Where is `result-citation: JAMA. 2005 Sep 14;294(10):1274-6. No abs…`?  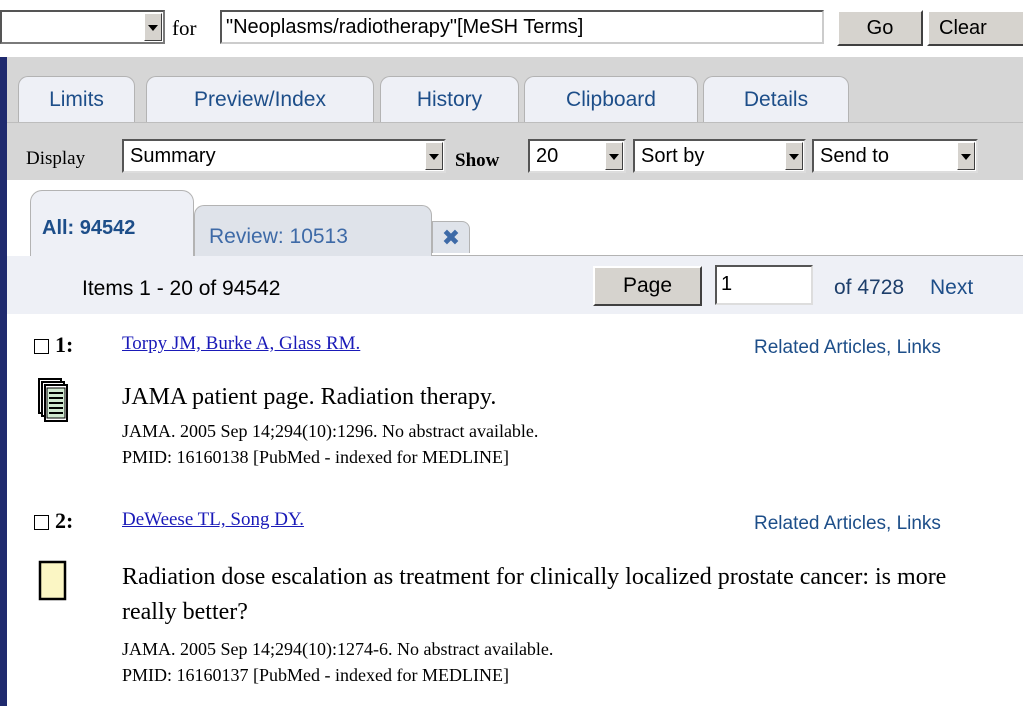 result-citation: JAMA. 2005 Sep 14;294(10):1274-6. No abs… is located at coordinates (338, 649).